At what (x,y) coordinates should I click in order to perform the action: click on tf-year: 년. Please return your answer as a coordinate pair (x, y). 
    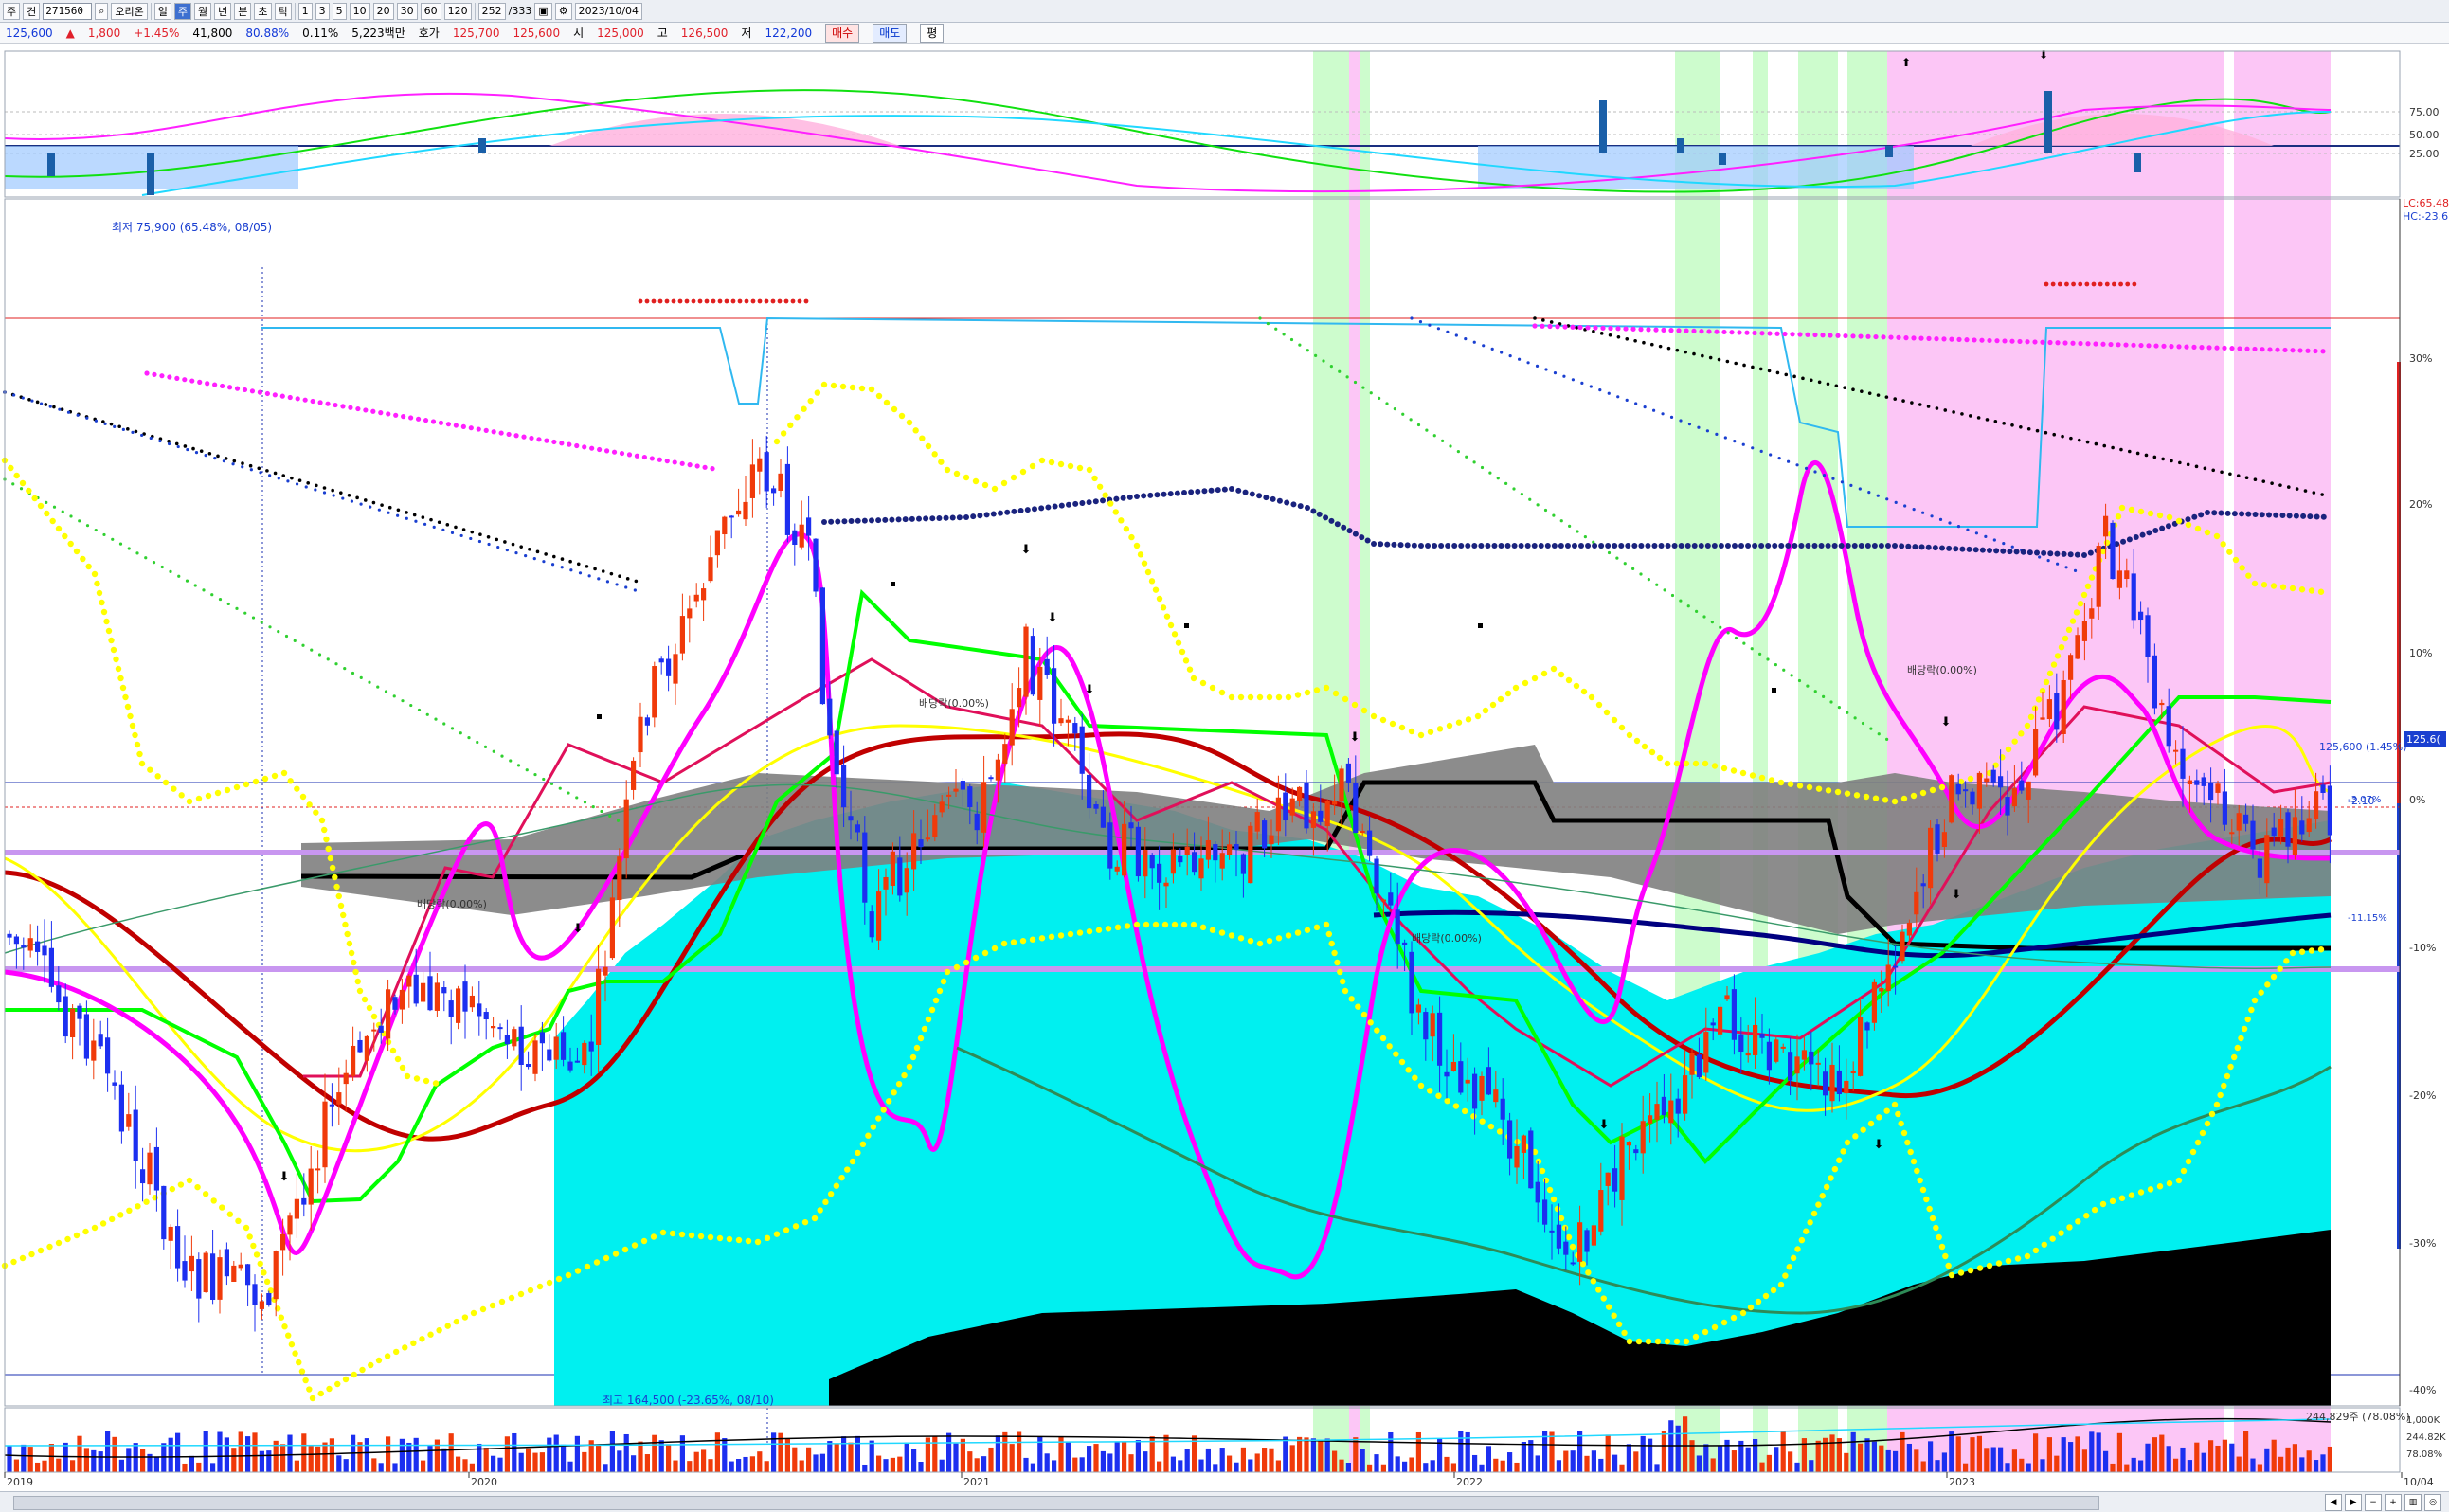
    Looking at the image, I should click on (223, 11).